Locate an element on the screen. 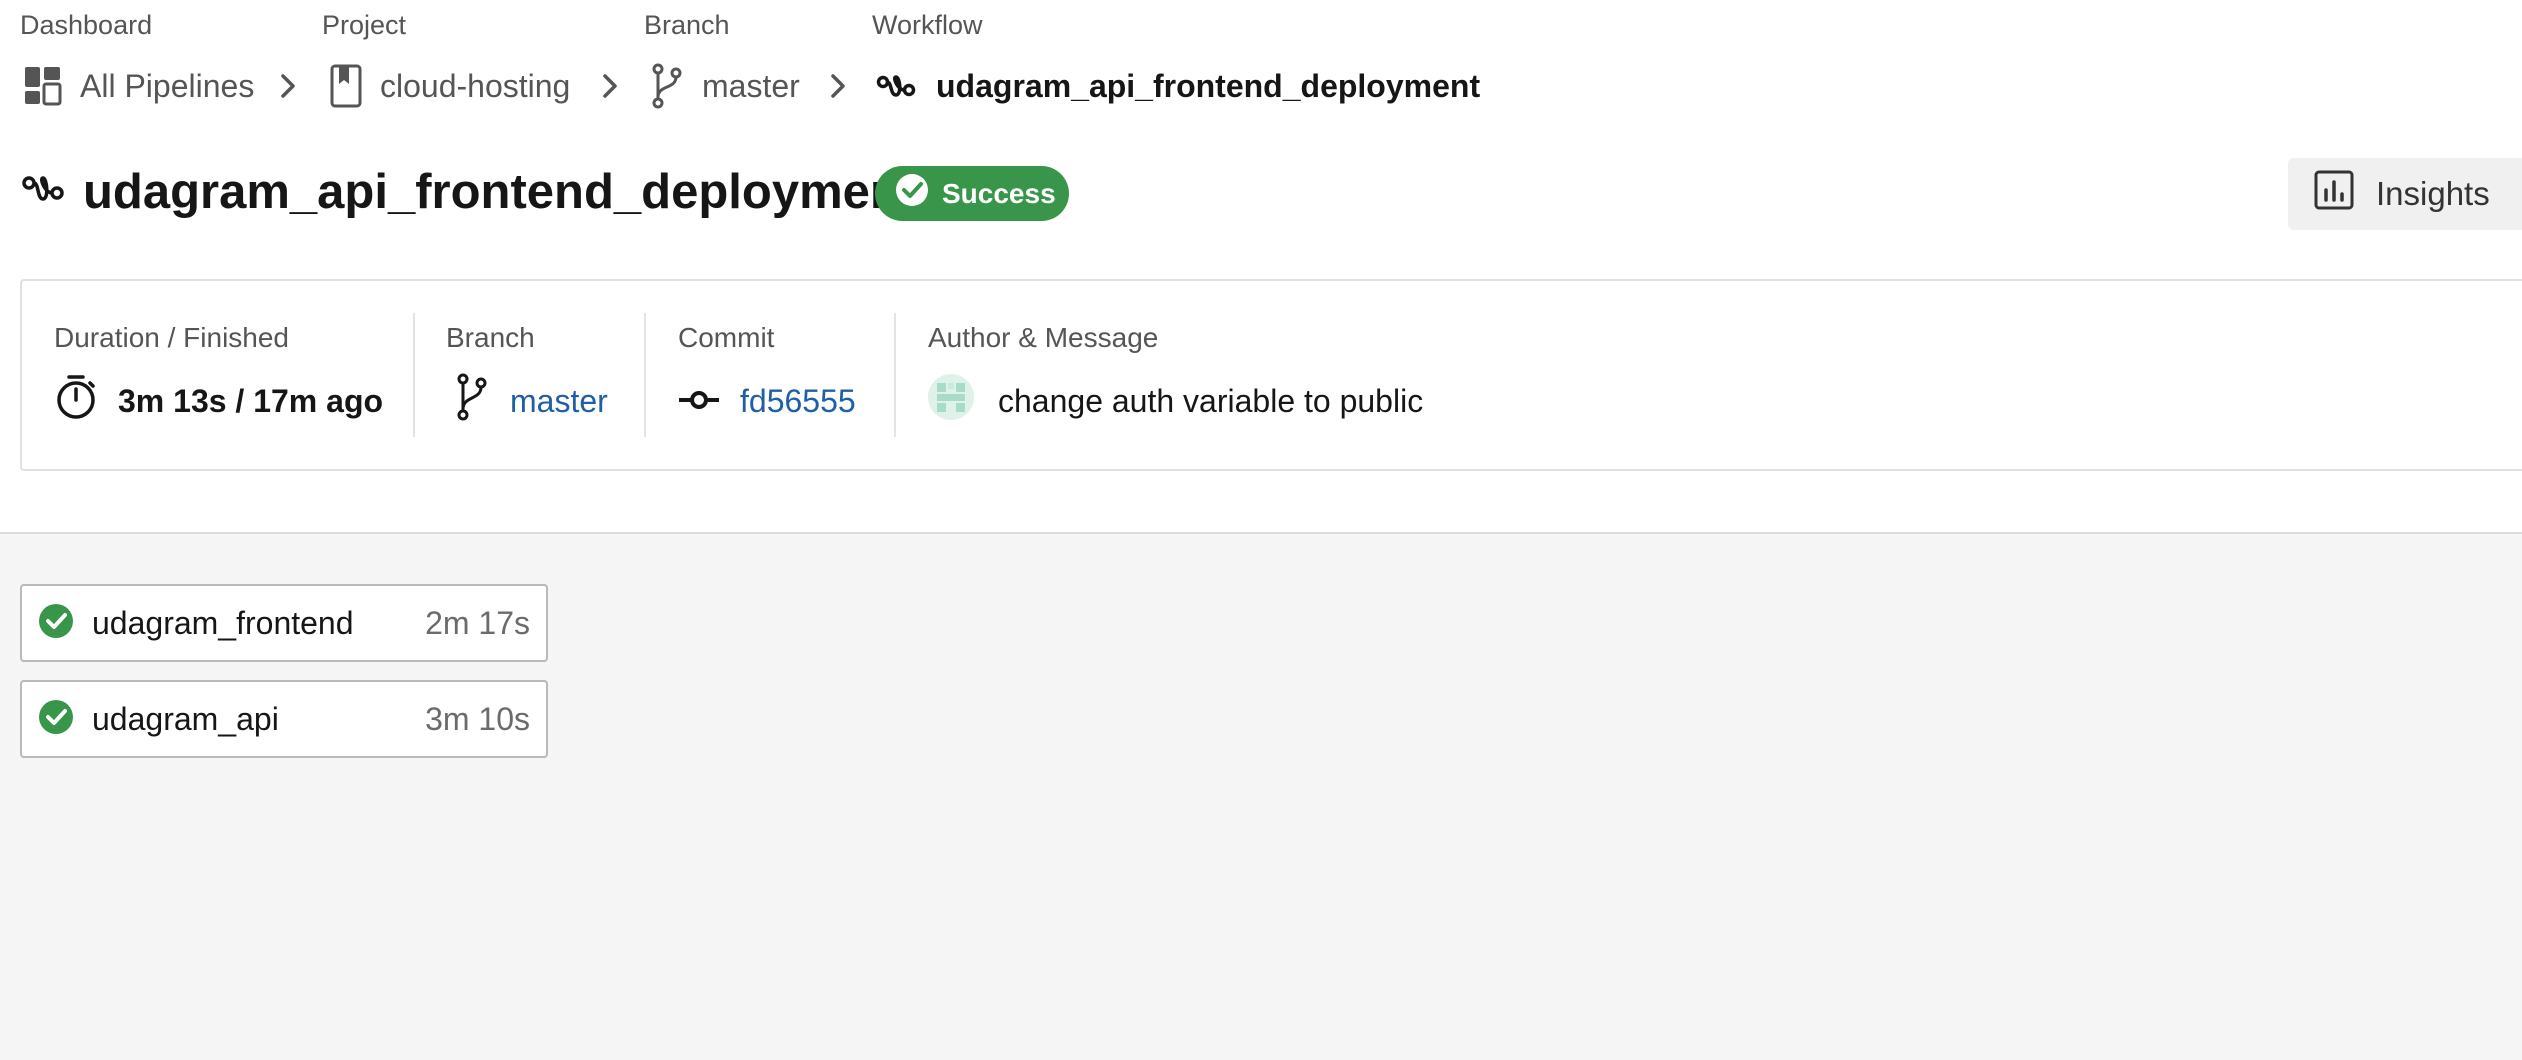 The height and width of the screenshot is (1060, 2522). breadcrumb-project: cloud-hosting is located at coordinates (450, 86).